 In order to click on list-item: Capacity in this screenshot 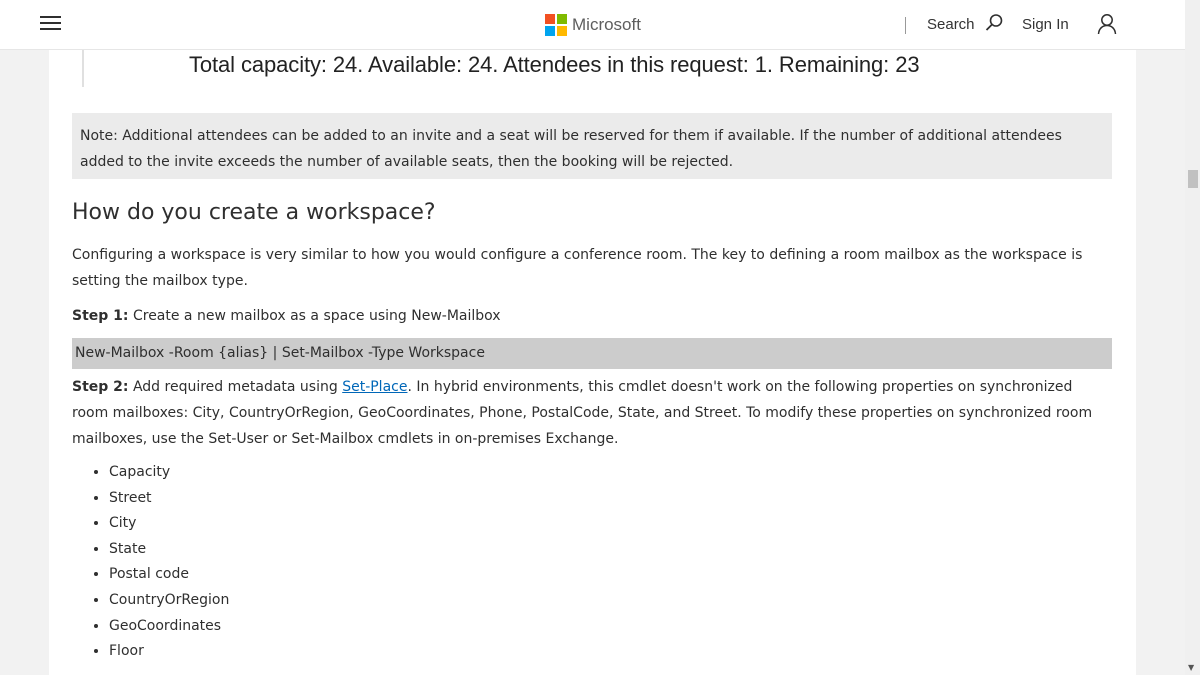, I will do `click(169, 473)`.